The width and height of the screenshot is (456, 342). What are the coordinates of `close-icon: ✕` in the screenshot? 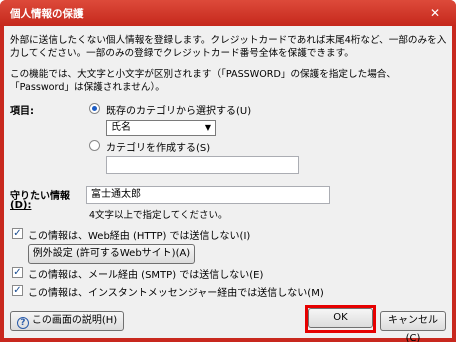 It's located at (435, 13).